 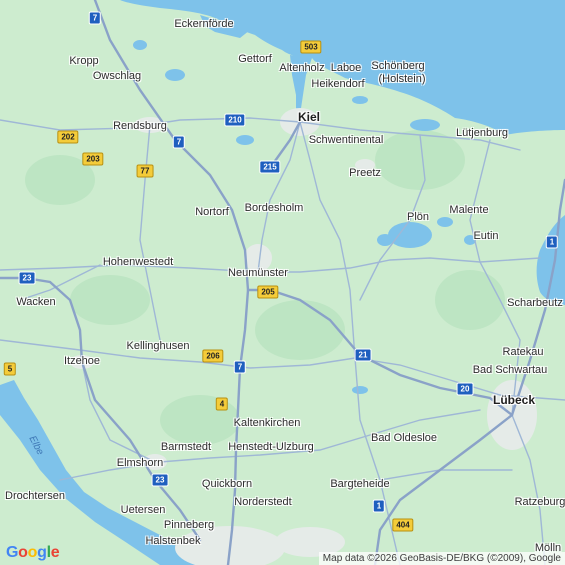 What do you see at coordinates (363, 355) in the screenshot?
I see `route-shield-motorway: 21` at bounding box center [363, 355].